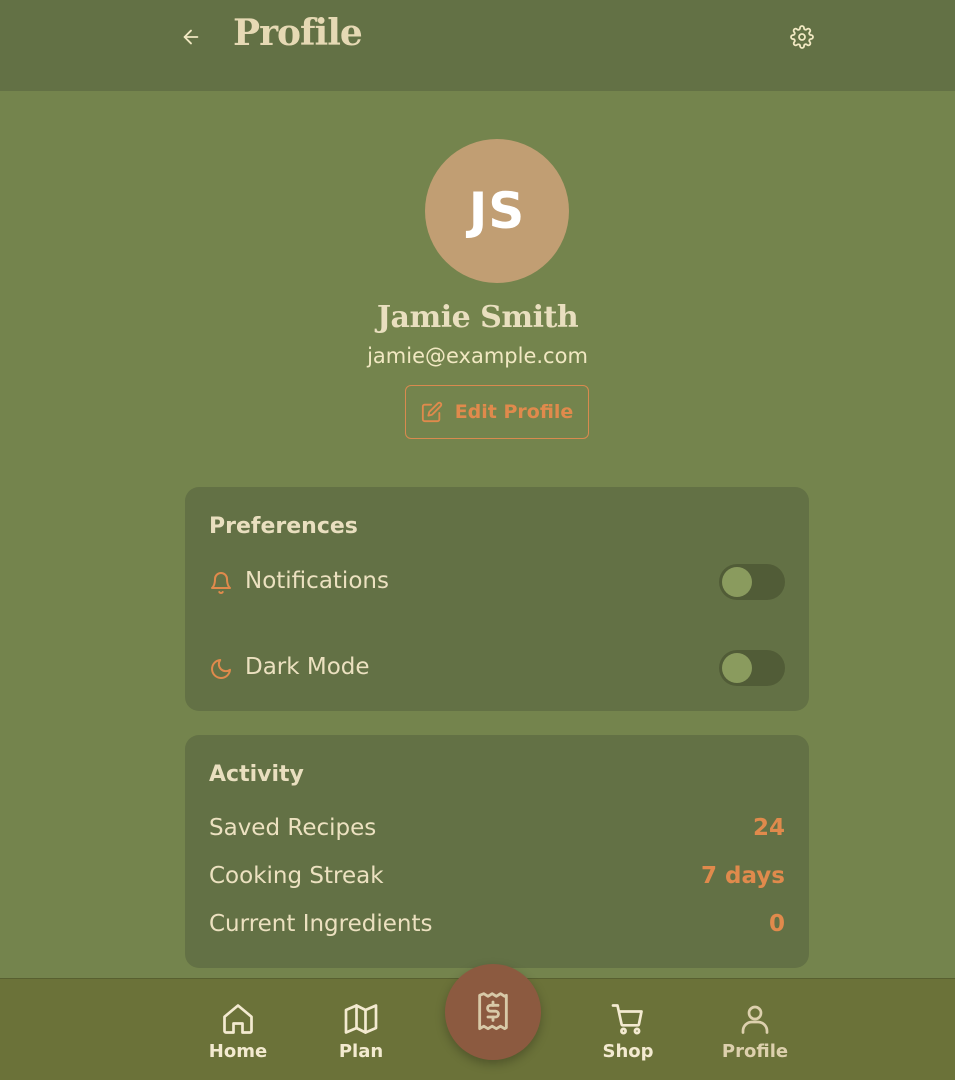 The height and width of the screenshot is (1080, 955). What do you see at coordinates (497, 669) in the screenshot?
I see `pref-row-dark-mode: Dark Mode` at bounding box center [497, 669].